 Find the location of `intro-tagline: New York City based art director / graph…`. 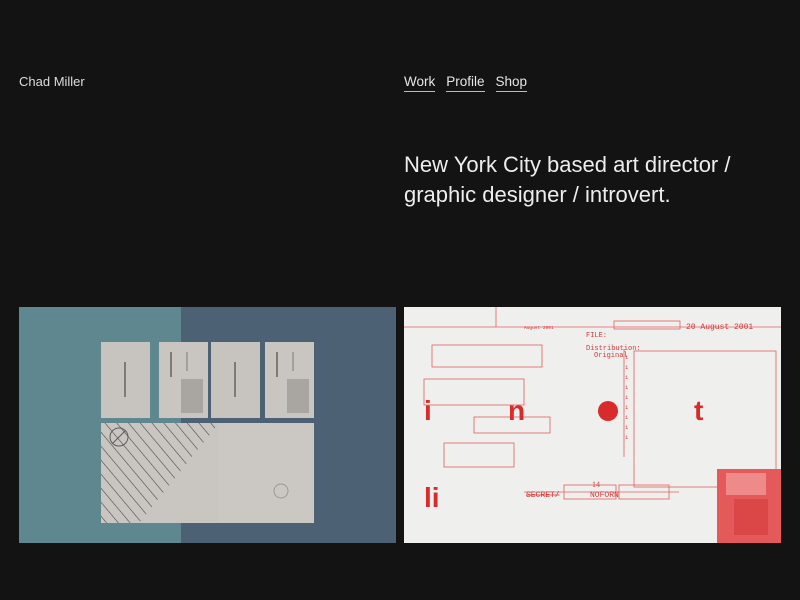

intro-tagline: New York City based art director / graph… is located at coordinates (567, 179).